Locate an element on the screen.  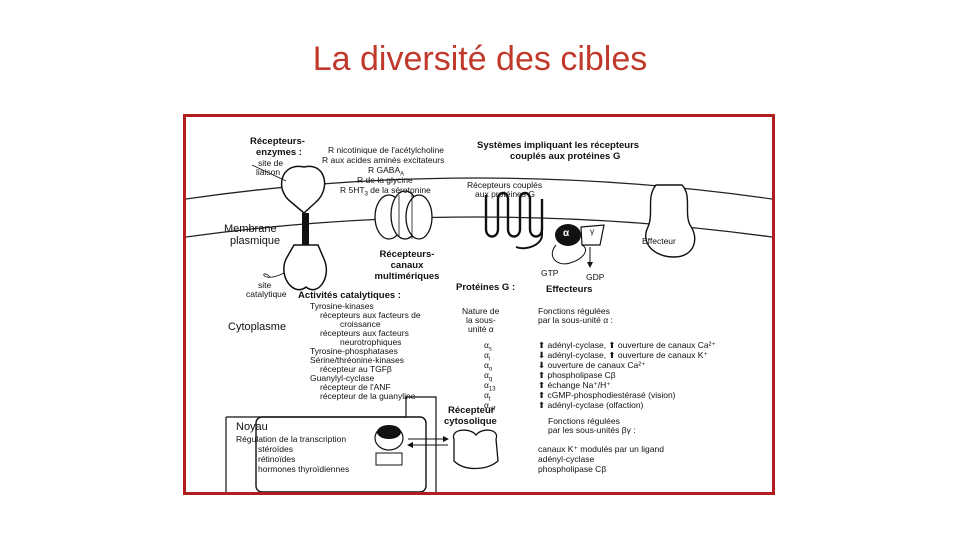
fonctions-bg-l2: par les sous-unités βγ : is located at coordinates (592, 430).